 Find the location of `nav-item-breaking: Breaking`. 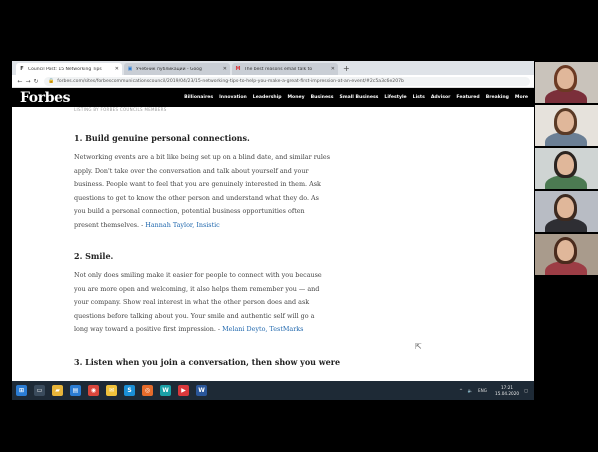

nav-item-breaking: Breaking is located at coordinates (497, 97).